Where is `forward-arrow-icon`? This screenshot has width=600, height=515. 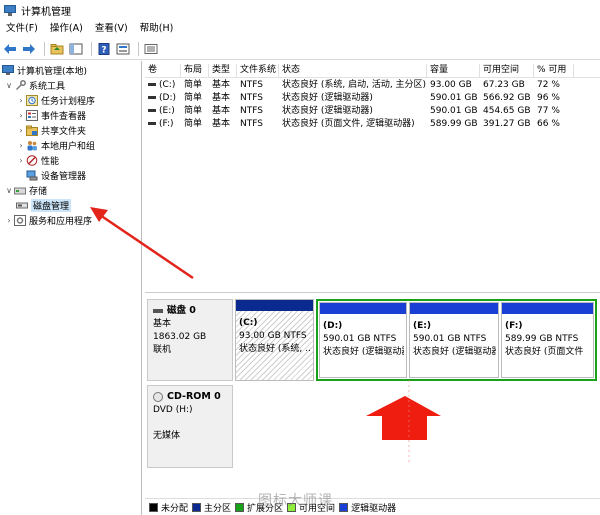
forward-arrow-icon is located at coordinates (29, 49).